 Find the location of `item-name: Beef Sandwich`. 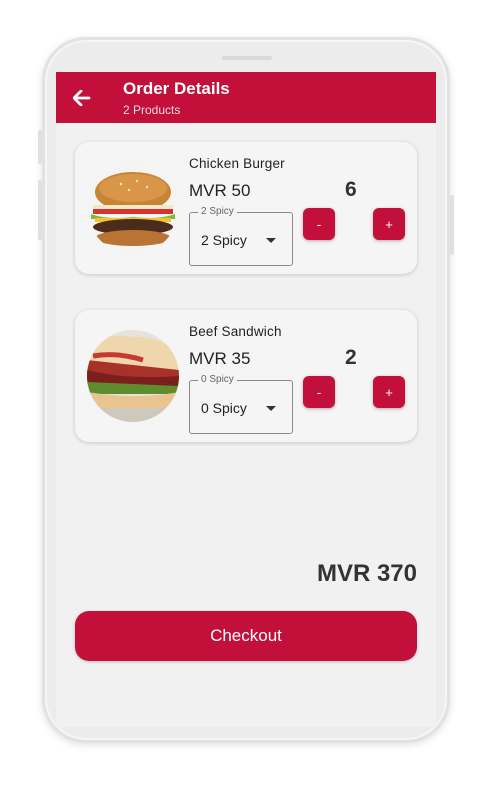

item-name: Beef Sandwich is located at coordinates (235, 331).